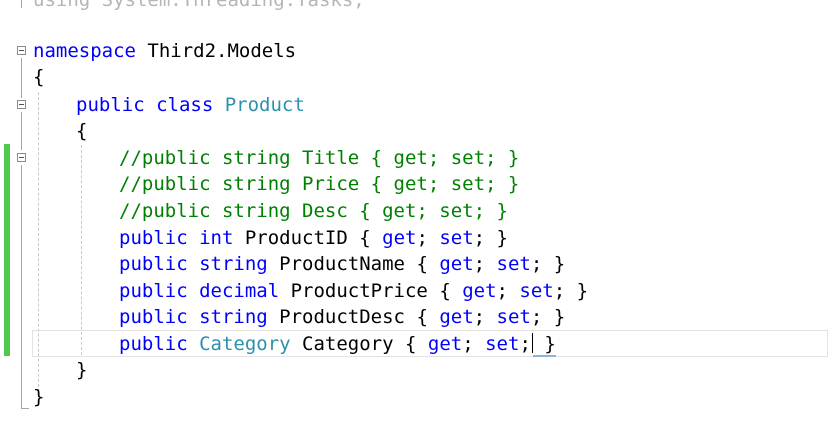  I want to click on namespace-keyword: namespace, so click(84, 51).